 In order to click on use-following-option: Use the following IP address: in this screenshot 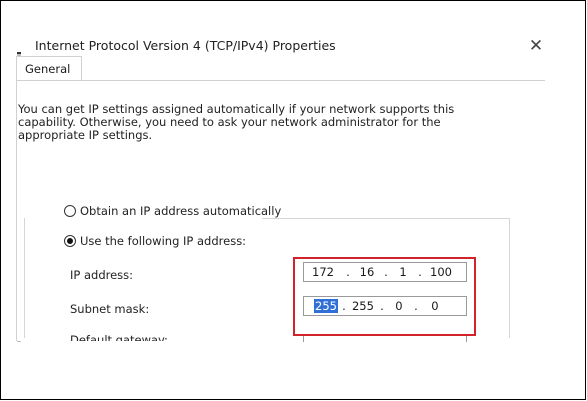, I will do `click(157, 241)`.